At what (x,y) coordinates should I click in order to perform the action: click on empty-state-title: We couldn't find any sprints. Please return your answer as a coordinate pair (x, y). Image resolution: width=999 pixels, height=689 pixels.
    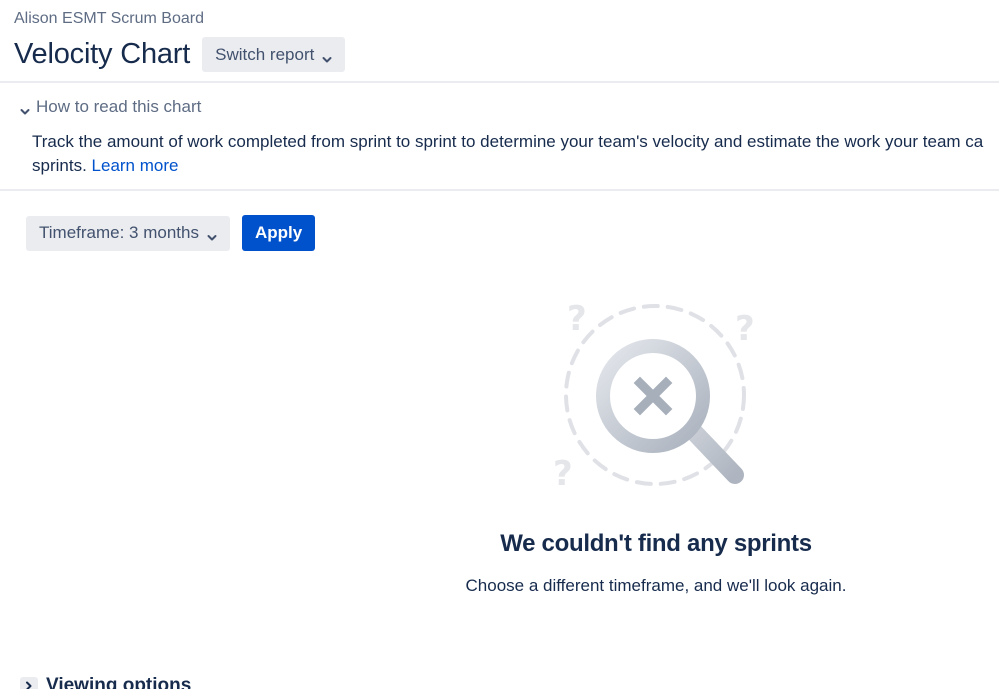
    Looking at the image, I should click on (656, 543).